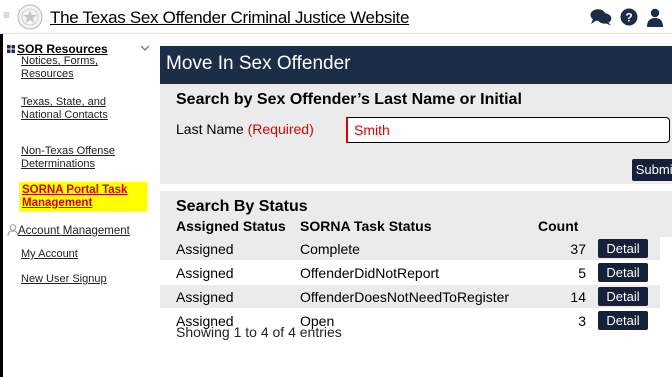  Describe the element at coordinates (80, 158) in the screenshot. I see `sidebar-item-non-texas-offense: Non-Texas Offense Determinations` at that location.